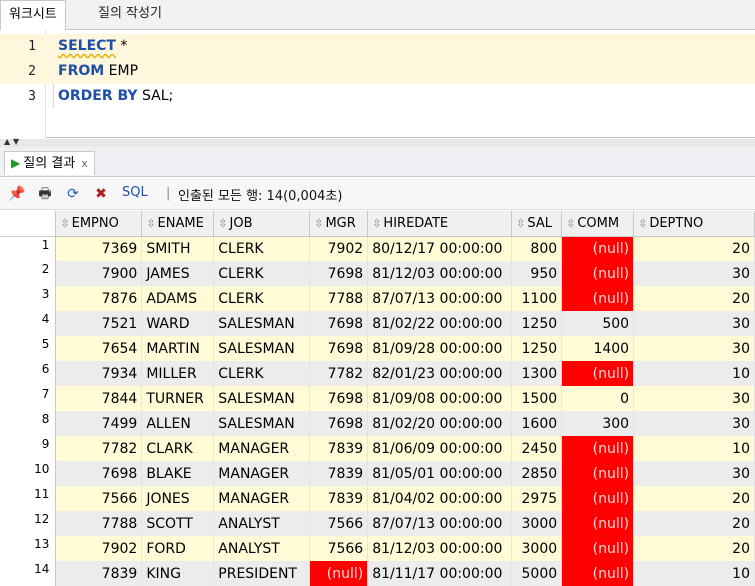  Describe the element at coordinates (28, 448) in the screenshot. I see `row-number: 9` at that location.